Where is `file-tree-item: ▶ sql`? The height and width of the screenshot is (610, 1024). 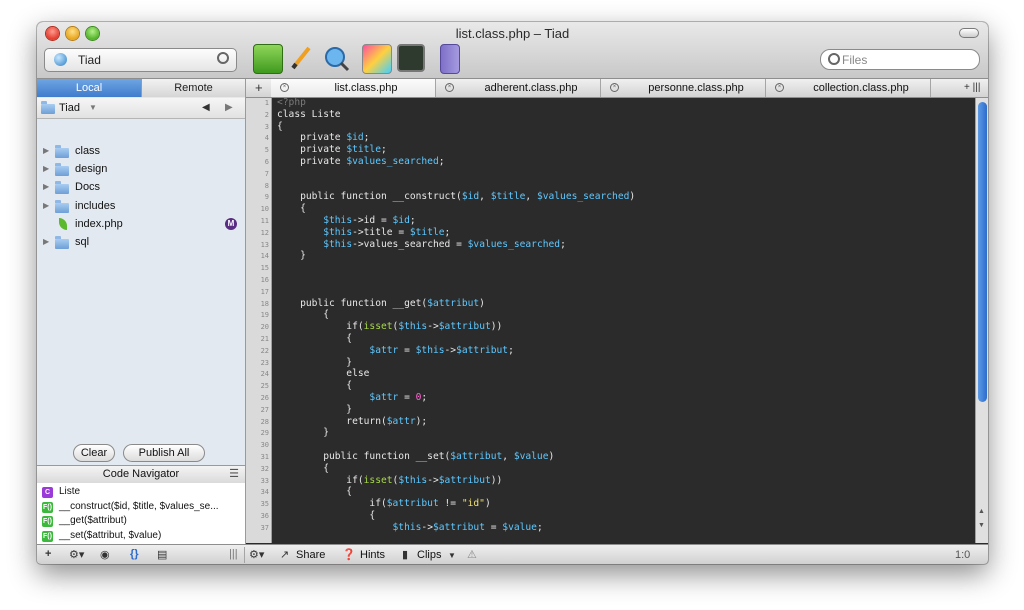 file-tree-item: ▶ sql is located at coordinates (141, 242).